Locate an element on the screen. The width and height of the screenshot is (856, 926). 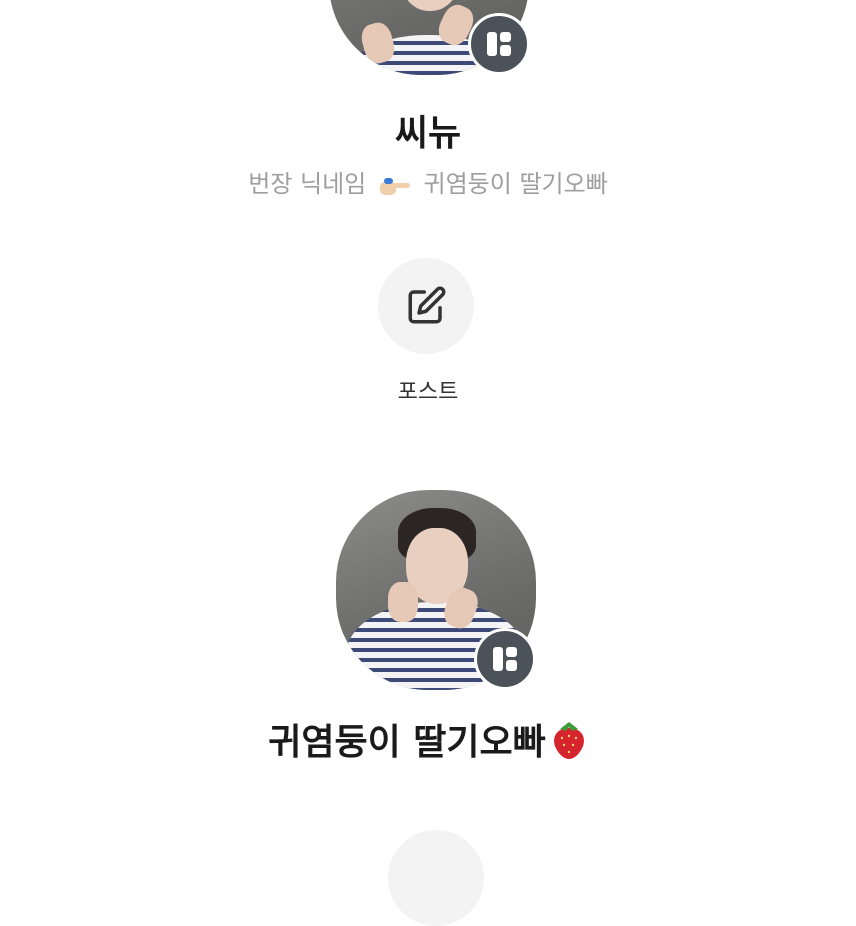
bio-suffix: 귀염둥이 딸기오빠 is located at coordinates (515, 184).